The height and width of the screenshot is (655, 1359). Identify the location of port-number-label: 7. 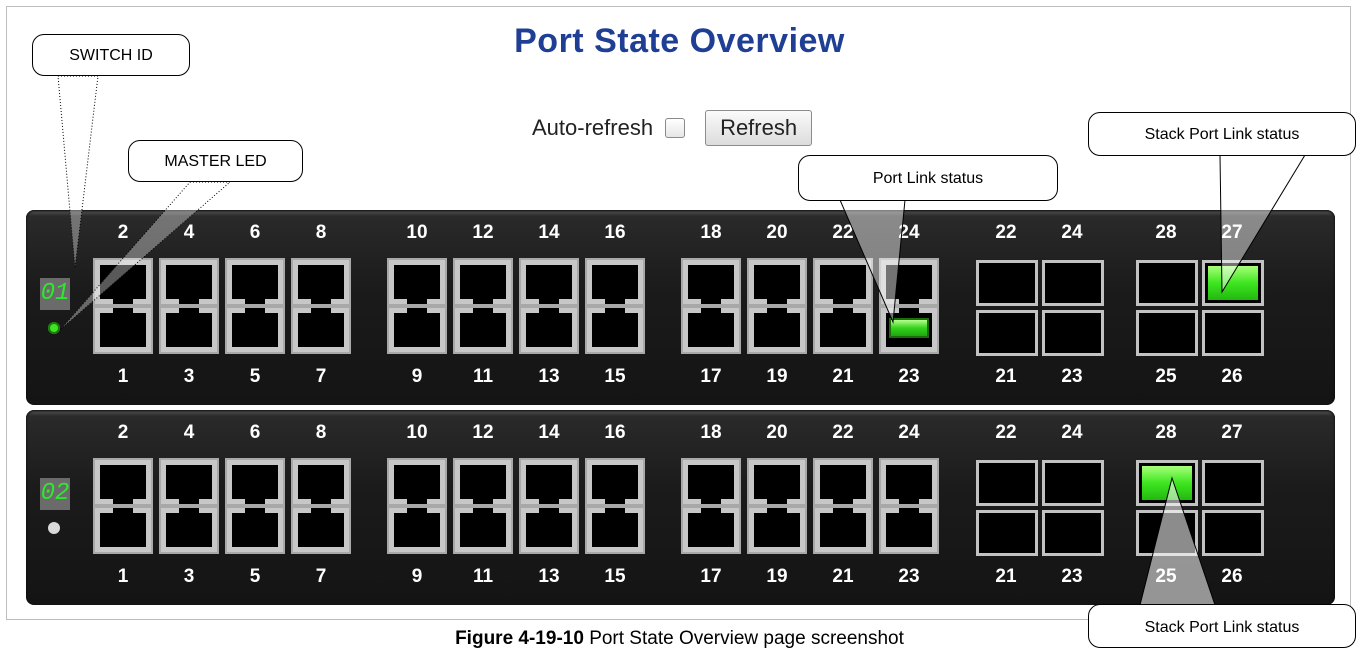
(321, 576).